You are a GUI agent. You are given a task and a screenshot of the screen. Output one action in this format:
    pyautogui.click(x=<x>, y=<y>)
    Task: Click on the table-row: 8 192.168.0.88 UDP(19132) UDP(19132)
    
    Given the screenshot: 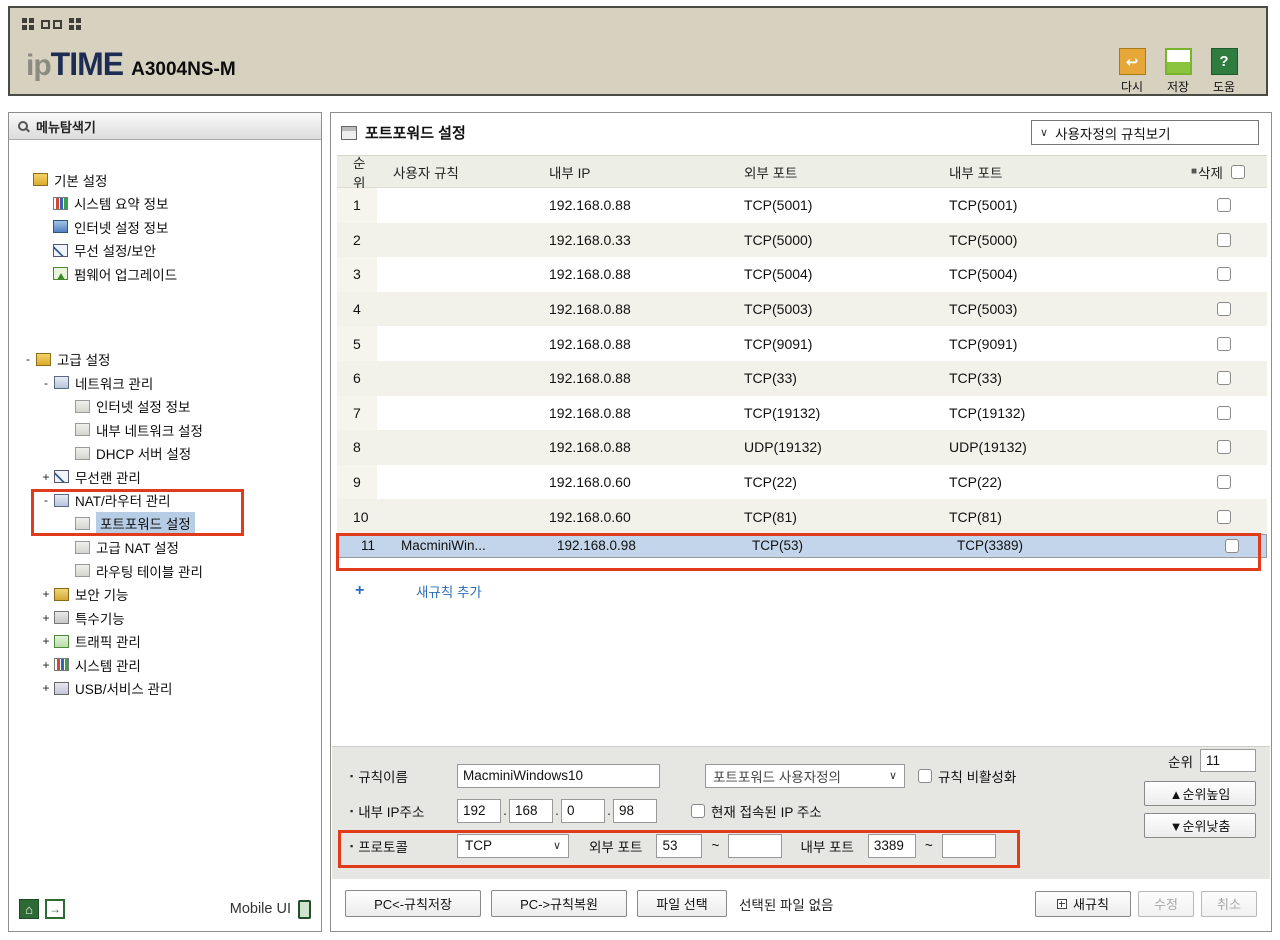 What is the action you would take?
    pyautogui.click(x=802, y=447)
    